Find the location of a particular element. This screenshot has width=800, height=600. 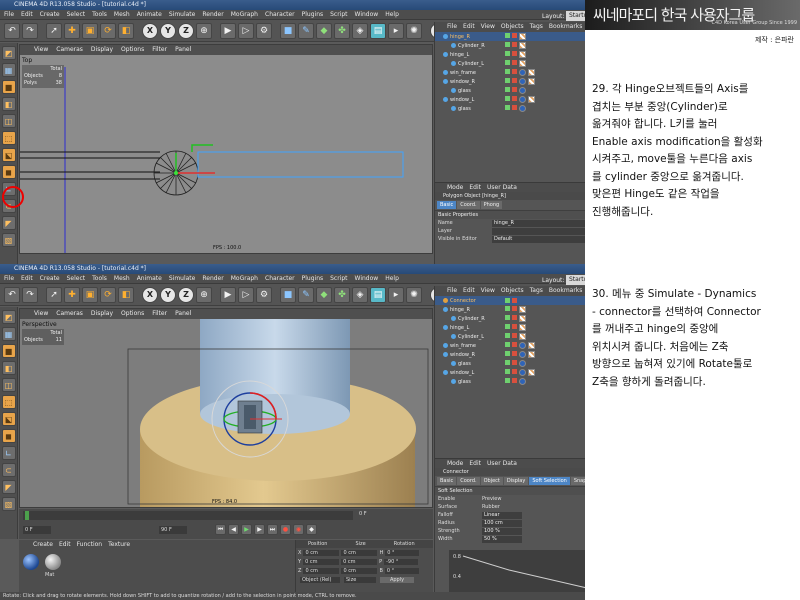

position-y-field: 0 cm is located at coordinates (321, 561).